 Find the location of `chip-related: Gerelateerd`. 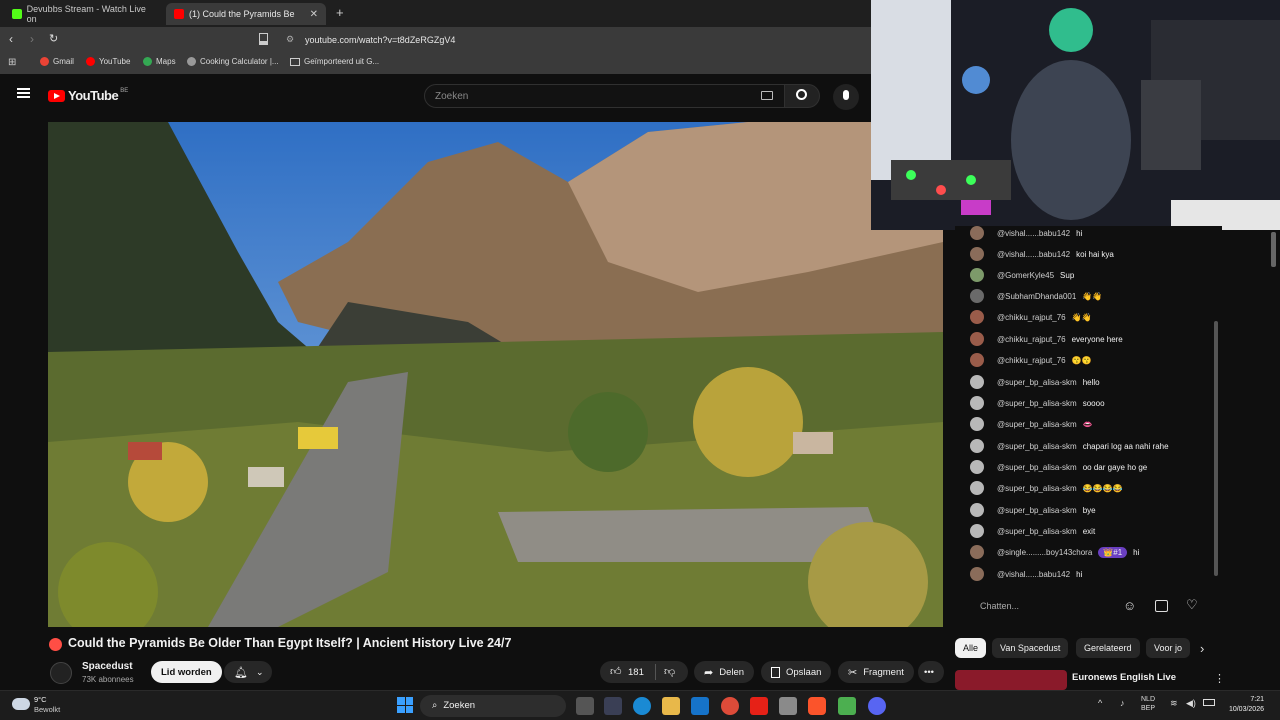

chip-related: Gerelateerd is located at coordinates (1108, 648).